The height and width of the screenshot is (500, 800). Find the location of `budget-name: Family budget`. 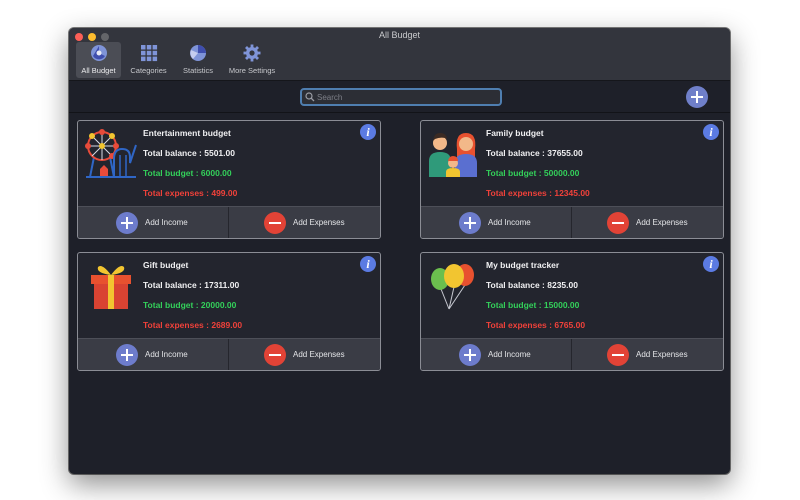

budget-name: Family budget is located at coordinates (515, 133).